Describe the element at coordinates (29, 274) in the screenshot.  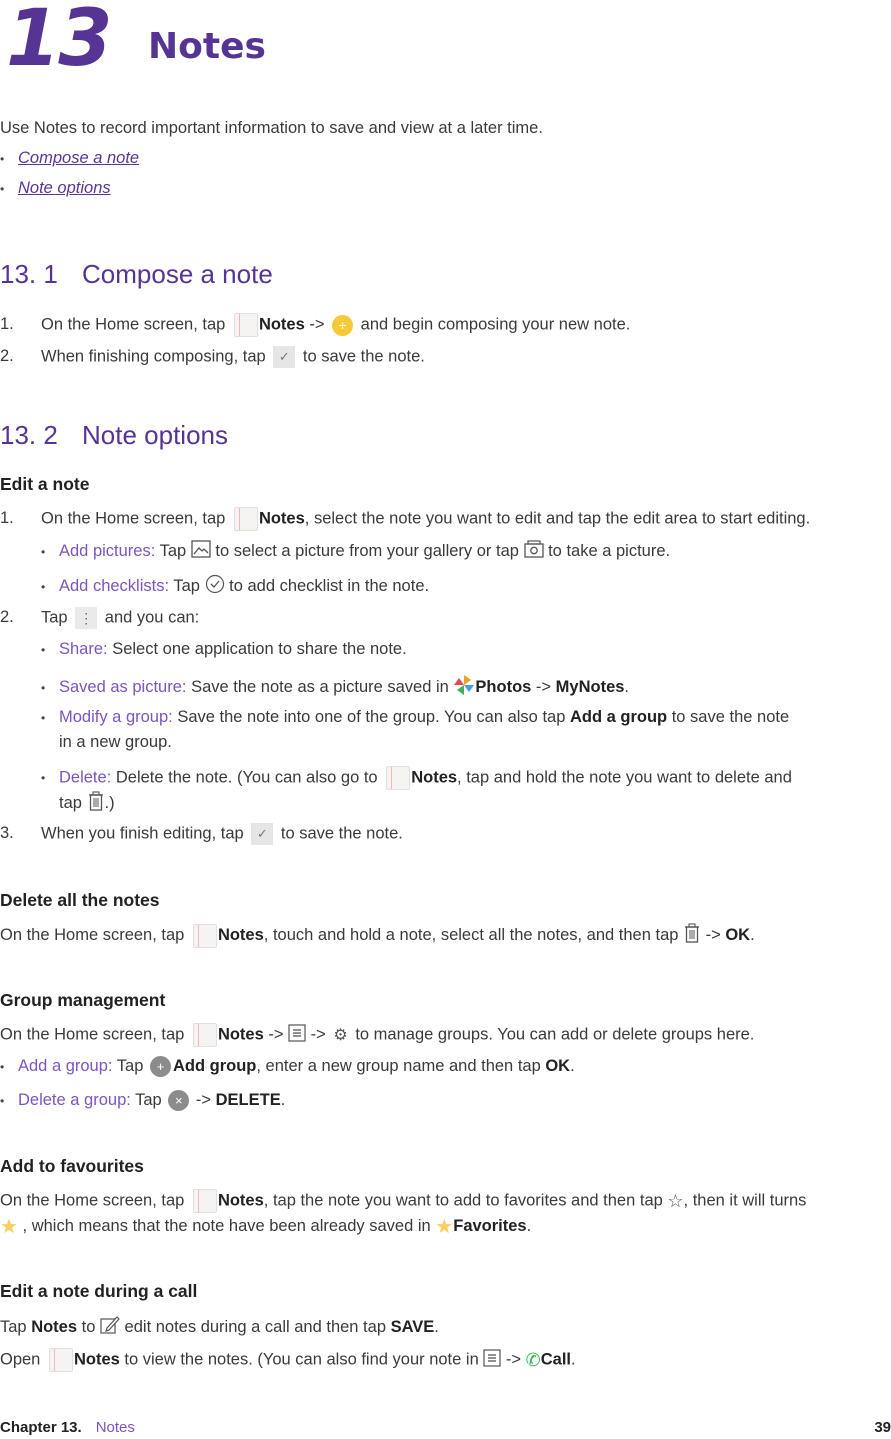
I see `section-number: 13. 1` at that location.